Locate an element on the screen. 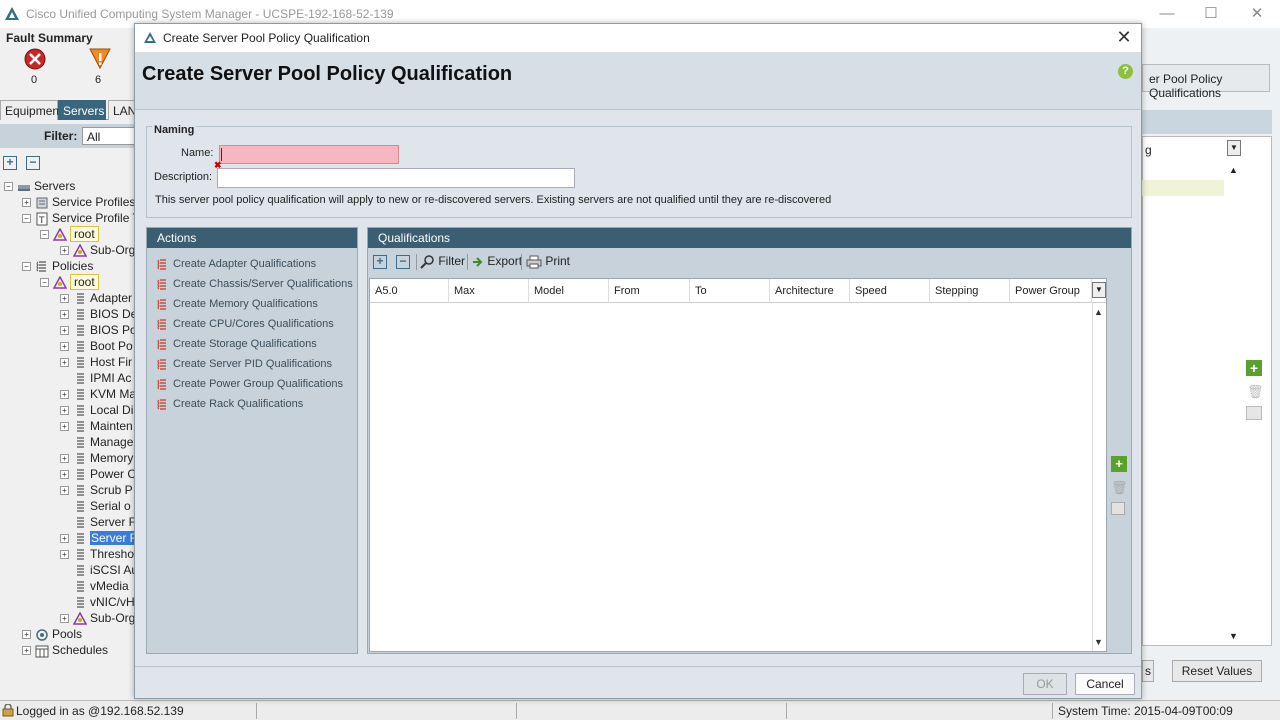 The width and height of the screenshot is (1280, 720). tree-item-maintenance: + Mainten is located at coordinates (96, 426).